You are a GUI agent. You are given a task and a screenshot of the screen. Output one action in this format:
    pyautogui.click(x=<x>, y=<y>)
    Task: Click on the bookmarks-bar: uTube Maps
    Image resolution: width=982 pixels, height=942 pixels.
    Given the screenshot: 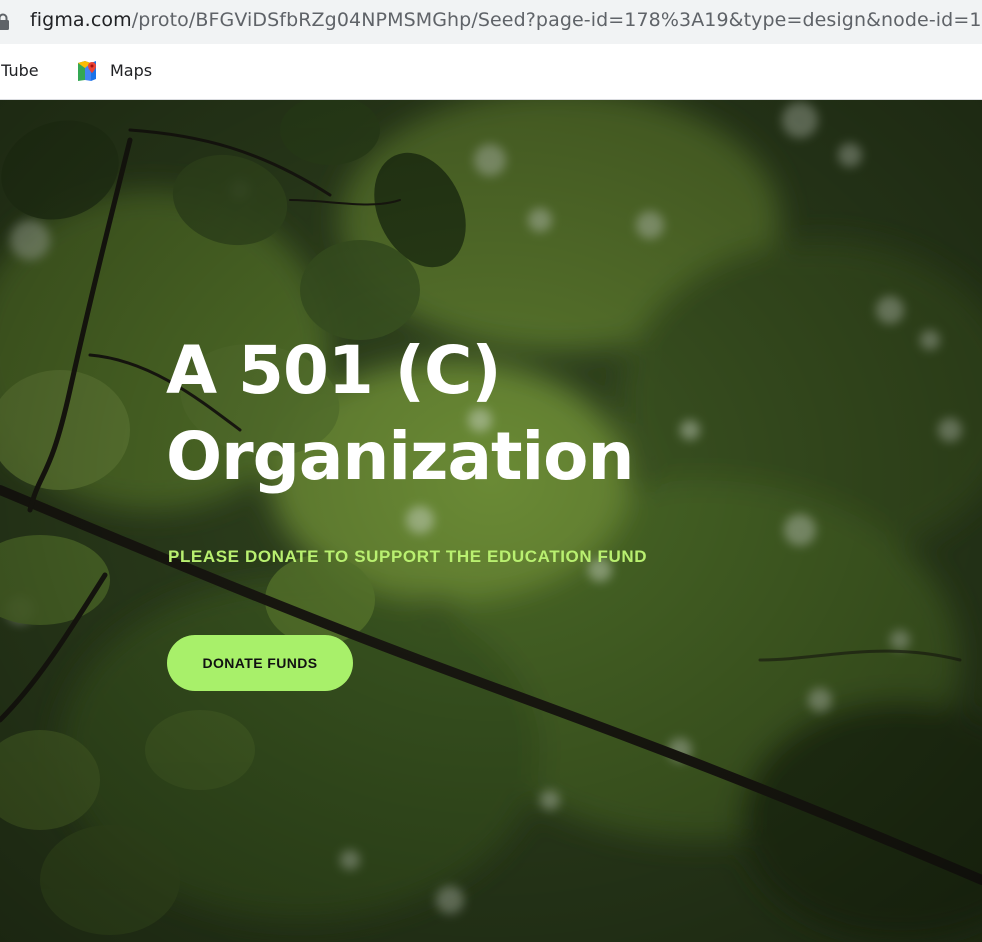 What is the action you would take?
    pyautogui.click(x=491, y=72)
    